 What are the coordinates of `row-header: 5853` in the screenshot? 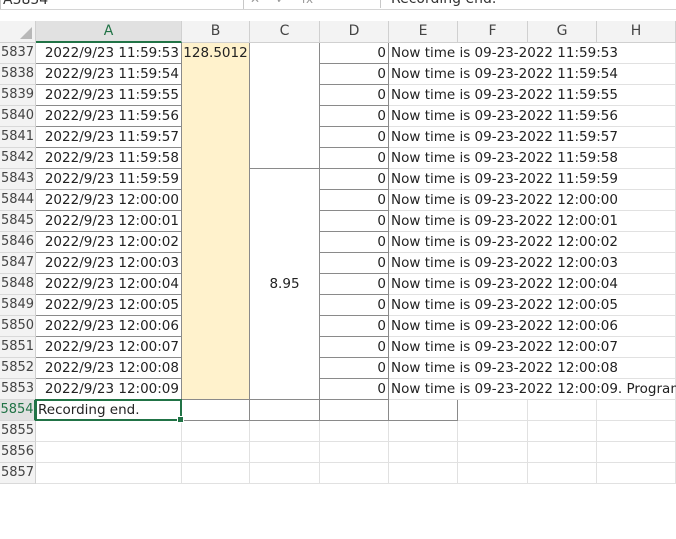 It's located at (18, 389).